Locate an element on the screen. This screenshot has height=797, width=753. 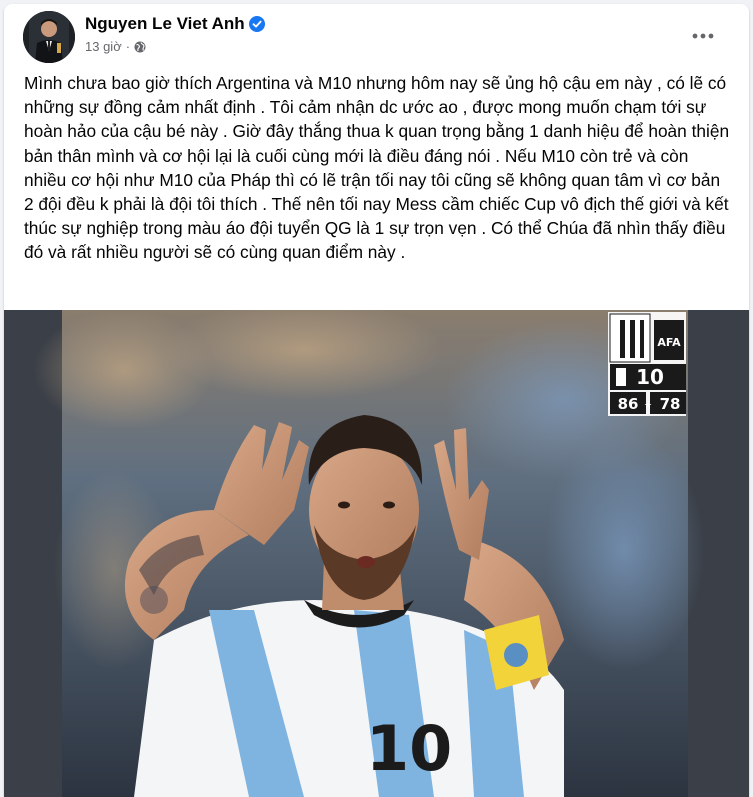
post-timestamp: 13 giờ is located at coordinates (103, 46).